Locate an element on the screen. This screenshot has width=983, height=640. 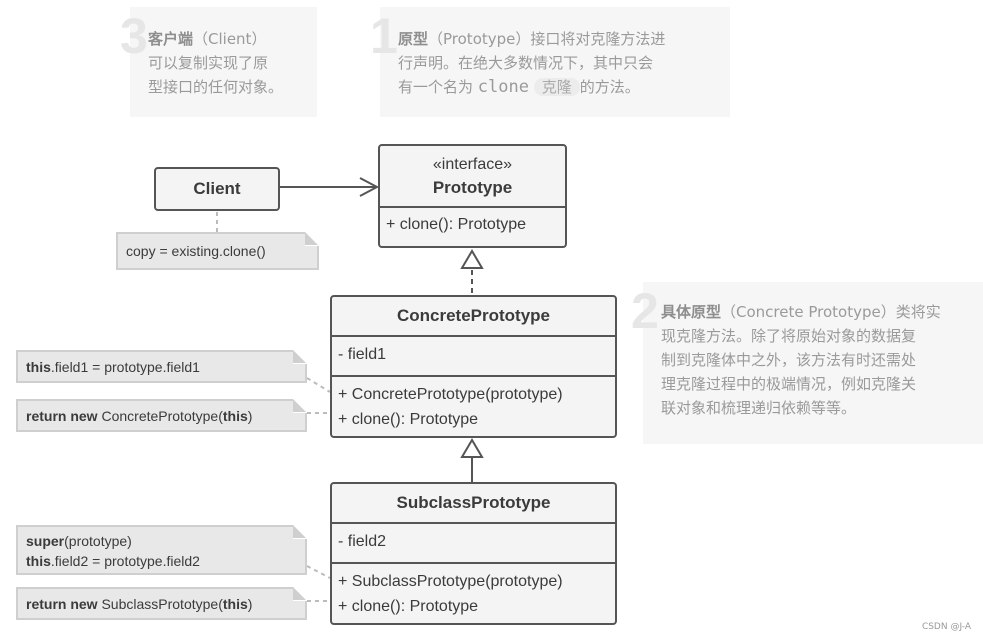
callout-title: 客户端 is located at coordinates (171, 39).